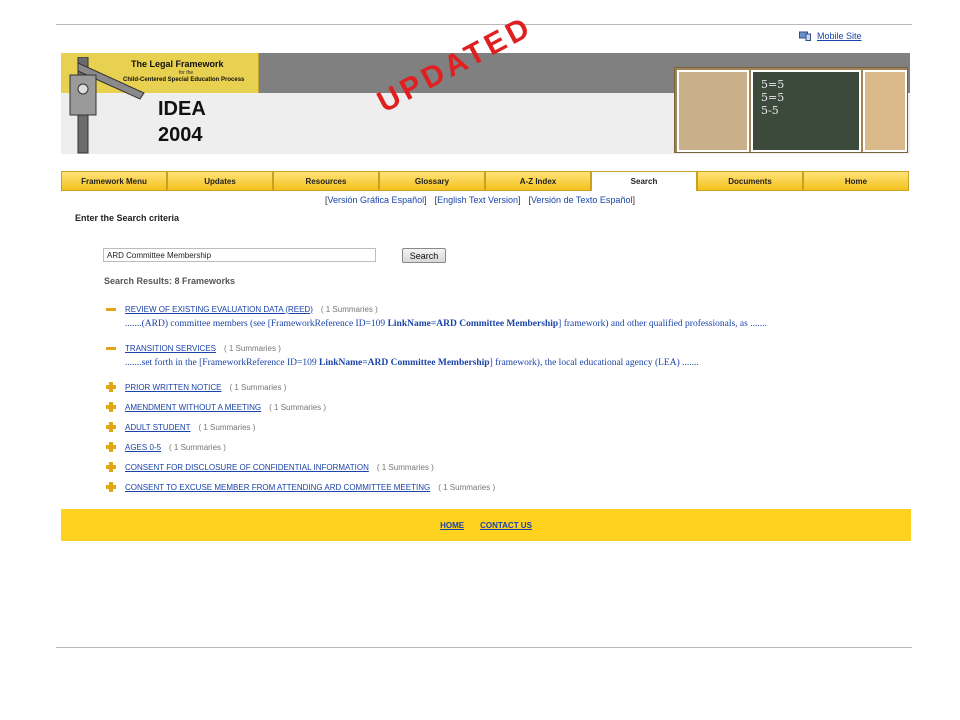 The width and height of the screenshot is (960, 720). I want to click on footer-bar: HOME CONTACT US, so click(486, 525).